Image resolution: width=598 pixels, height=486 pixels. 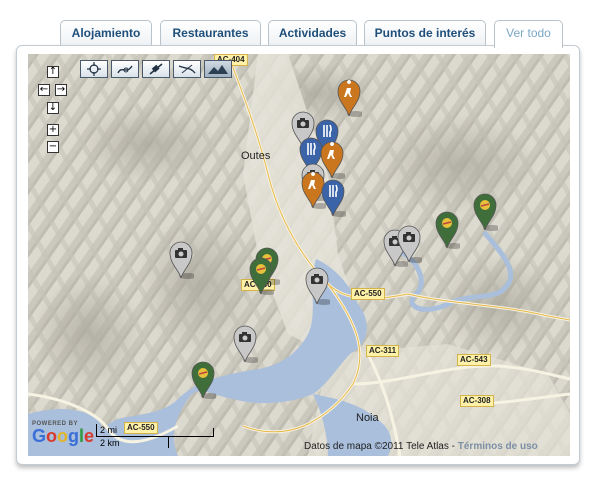 What do you see at coordinates (106, 33) in the screenshot?
I see `tab-alojamiento: Alojamiento` at bounding box center [106, 33].